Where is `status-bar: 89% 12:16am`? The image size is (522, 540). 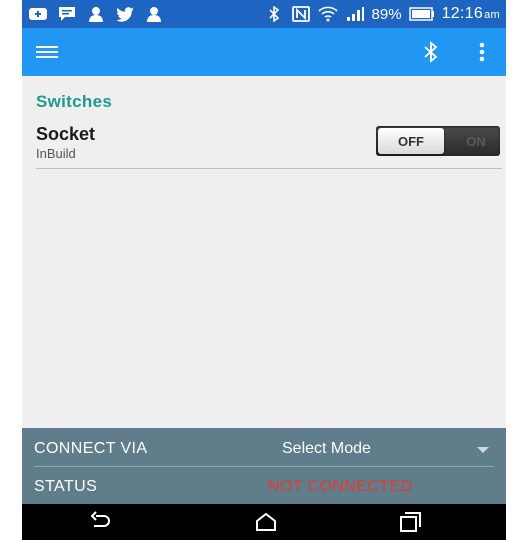 status-bar: 89% 12:16am is located at coordinates (264, 14).